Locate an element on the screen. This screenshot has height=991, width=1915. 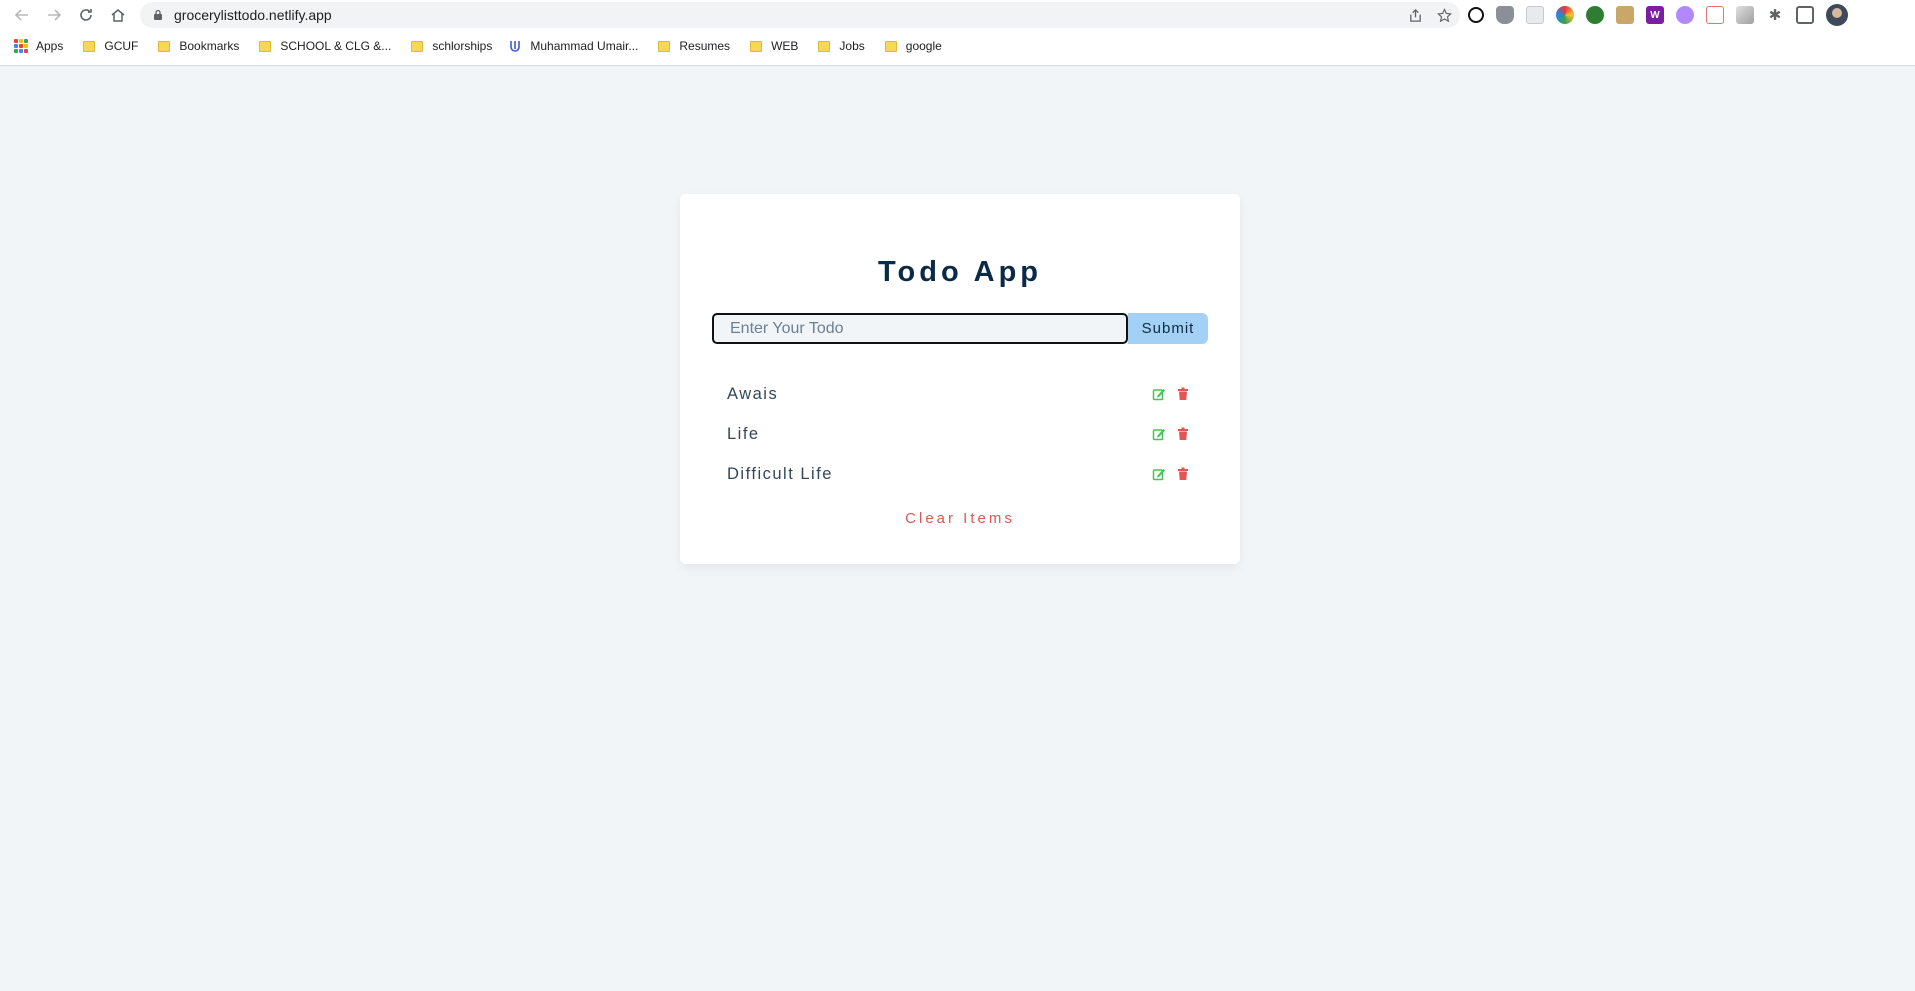
browser-toolbar: grocerylisttodo.netlify.app W ✱ is located at coordinates (957, 15).